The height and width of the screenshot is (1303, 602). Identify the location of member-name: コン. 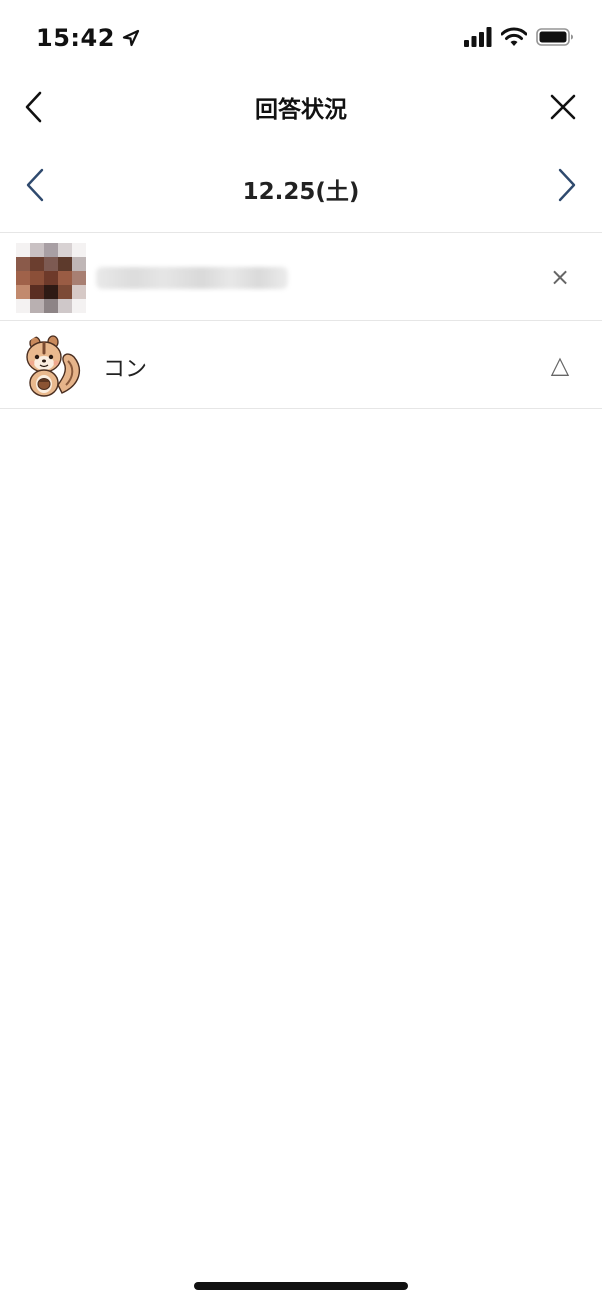
(125, 369).